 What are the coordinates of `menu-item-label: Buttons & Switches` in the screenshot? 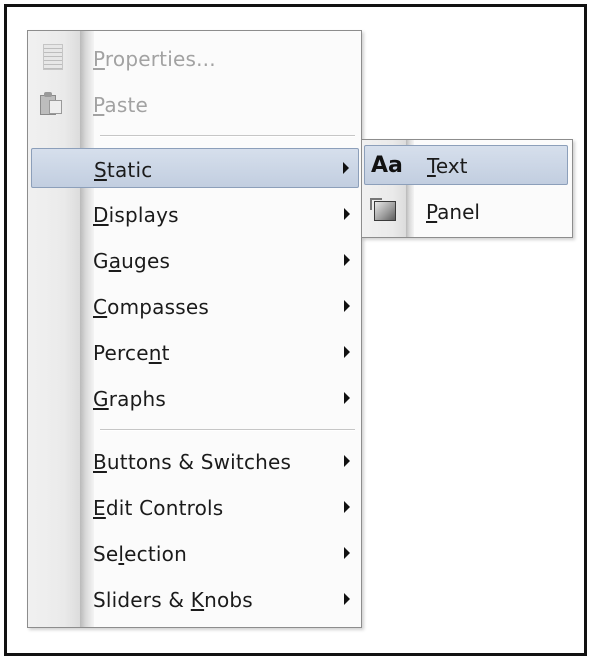 It's located at (192, 462).